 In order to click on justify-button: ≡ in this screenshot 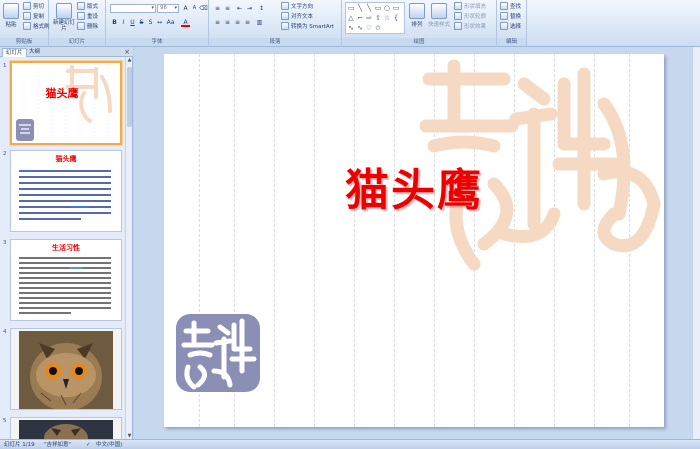, I will do `click(247, 22)`.